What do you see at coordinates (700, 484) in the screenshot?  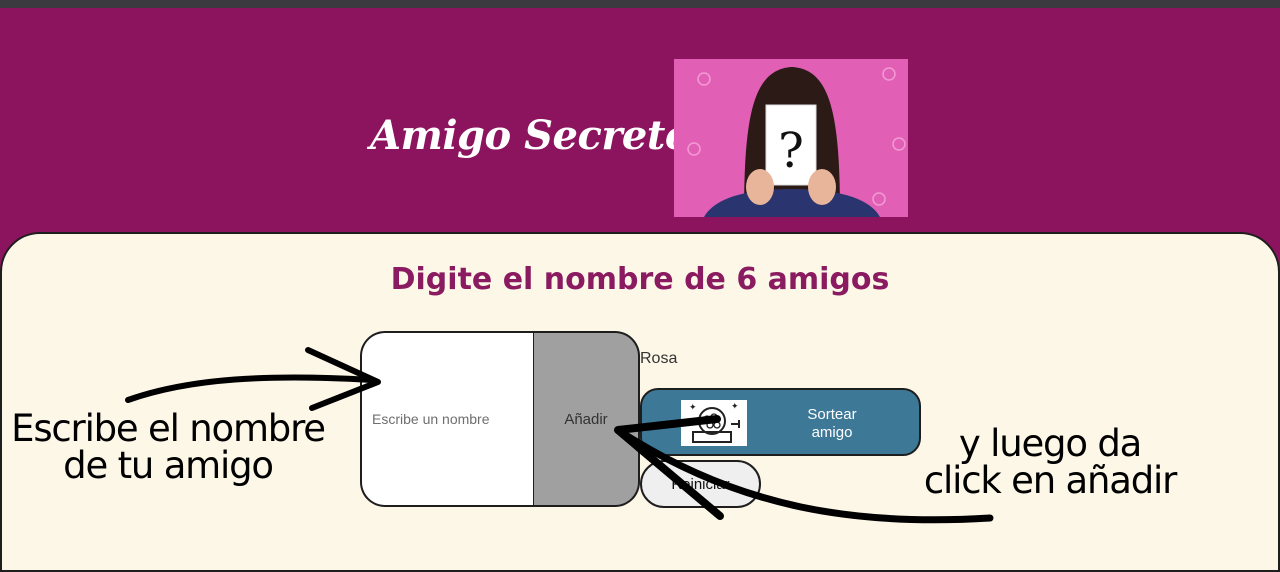 I see `reset-button: Reiniciar` at bounding box center [700, 484].